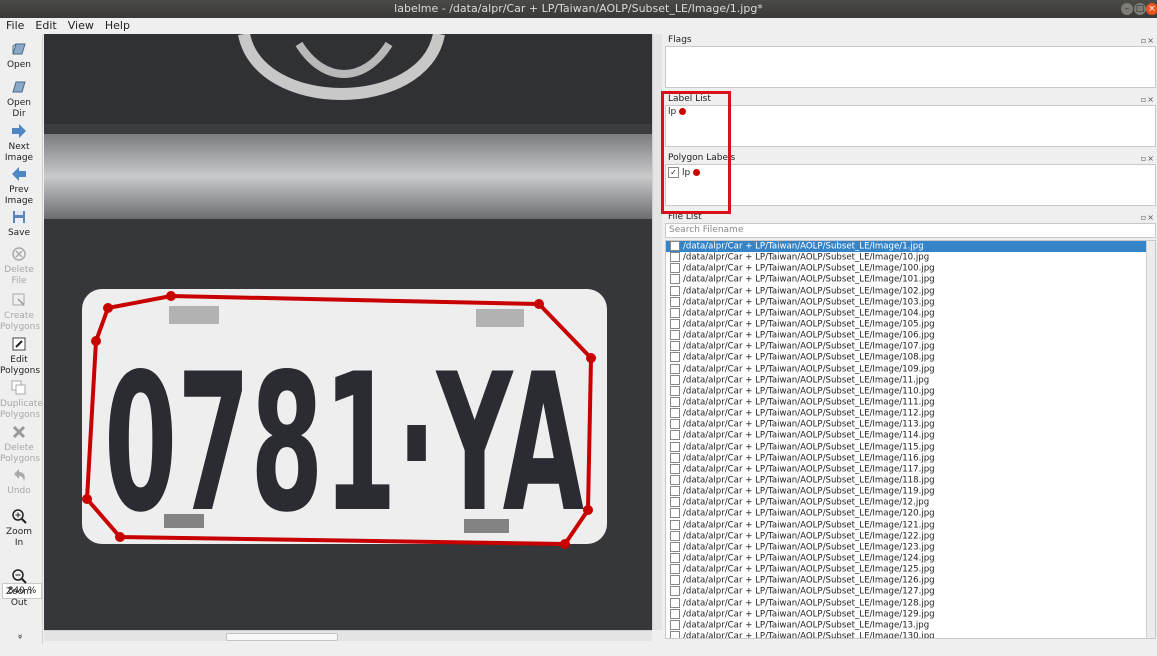  What do you see at coordinates (19, 266) in the screenshot?
I see `delete-file-button: Delete File` at bounding box center [19, 266].